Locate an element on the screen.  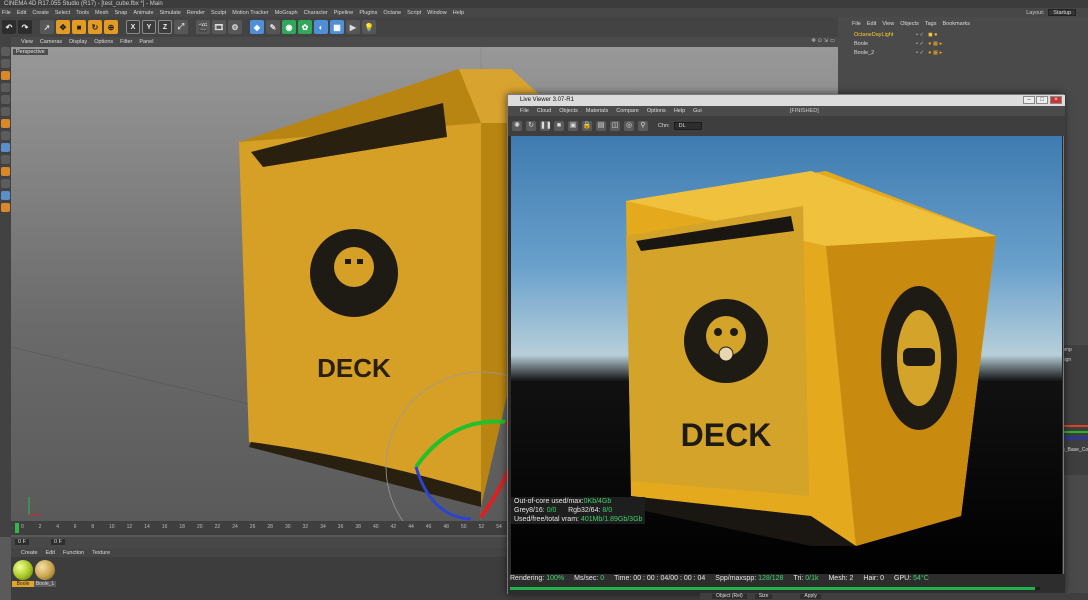
lock-workplane-icon is located at coordinates (5, 183).